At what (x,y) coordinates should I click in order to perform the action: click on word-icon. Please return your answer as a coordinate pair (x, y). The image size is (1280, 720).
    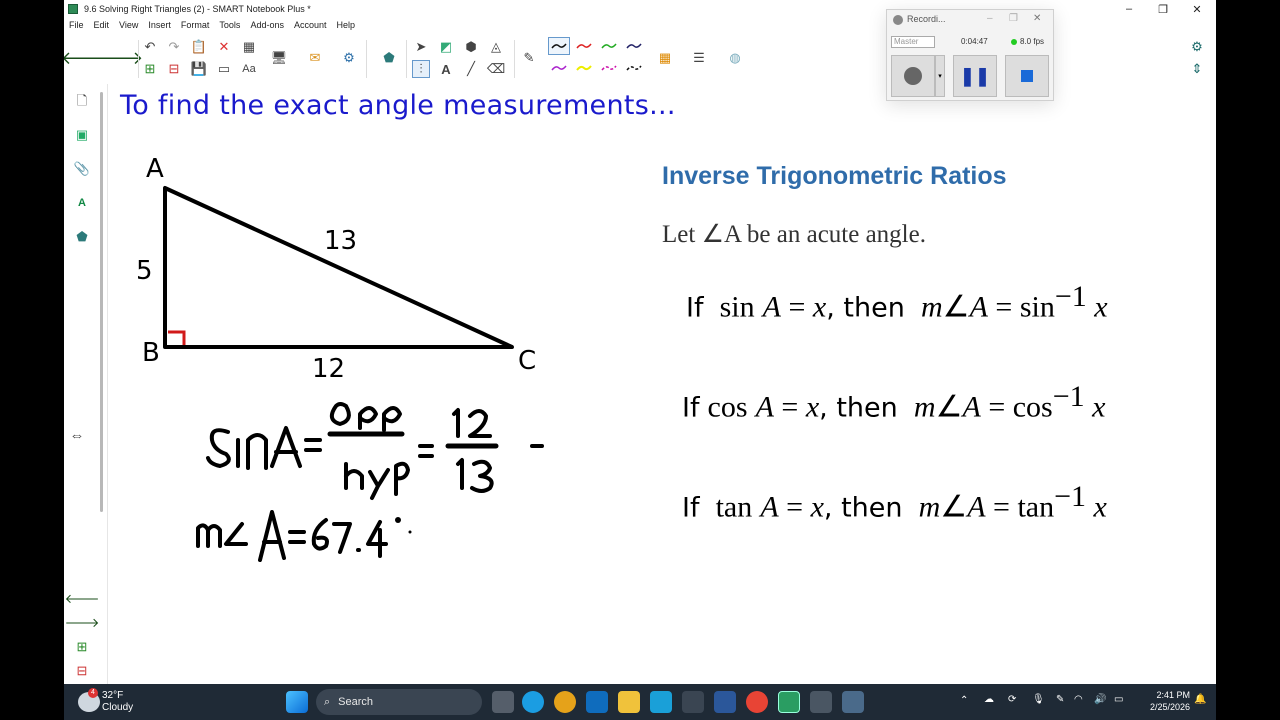
    Looking at the image, I should click on (725, 702).